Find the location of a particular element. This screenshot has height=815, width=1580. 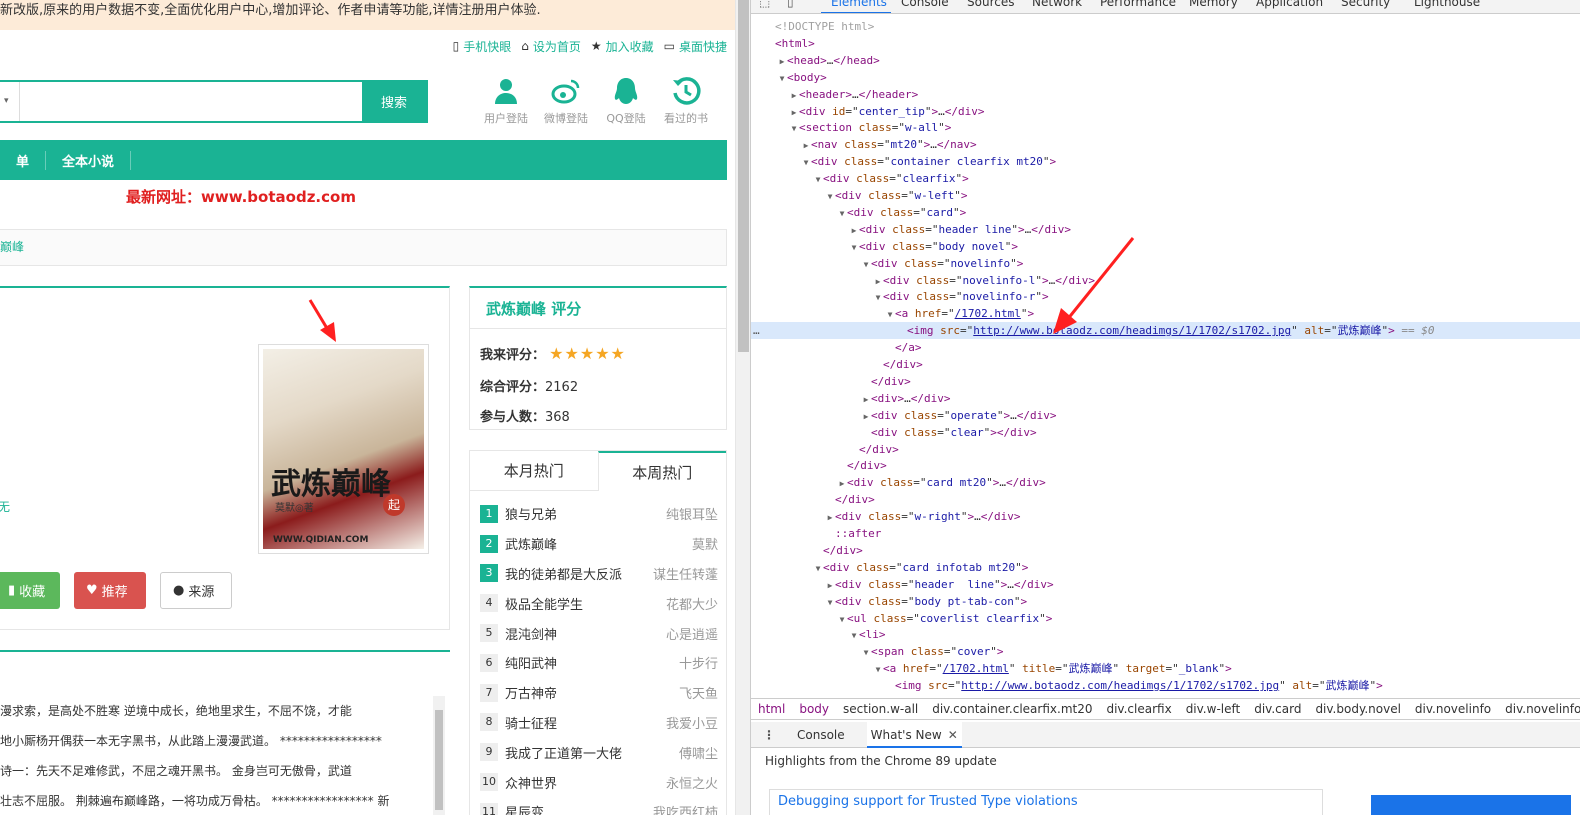

tab-elements: Elements is located at coordinates (859, 4).